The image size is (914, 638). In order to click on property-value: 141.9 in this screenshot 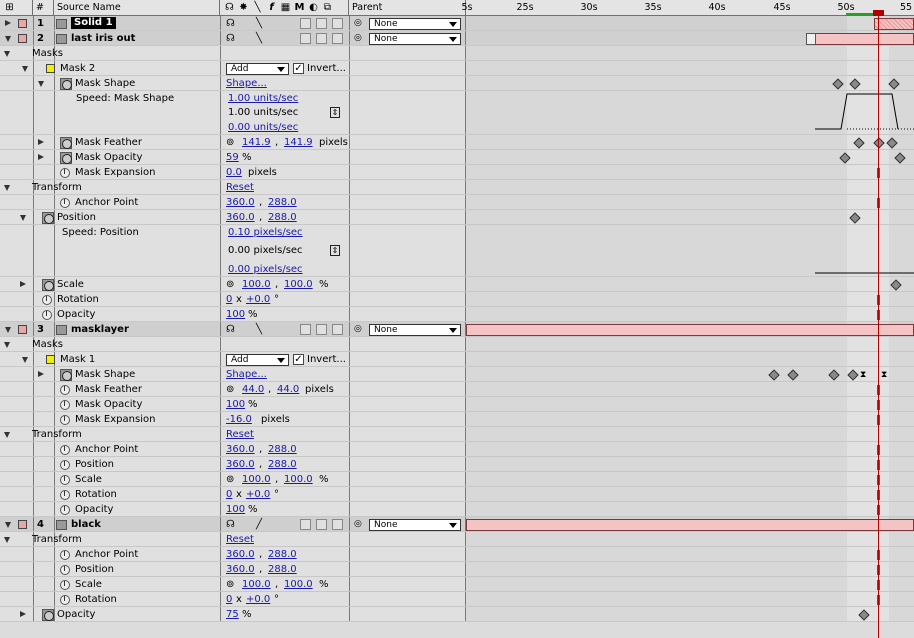, I will do `click(298, 142)`.